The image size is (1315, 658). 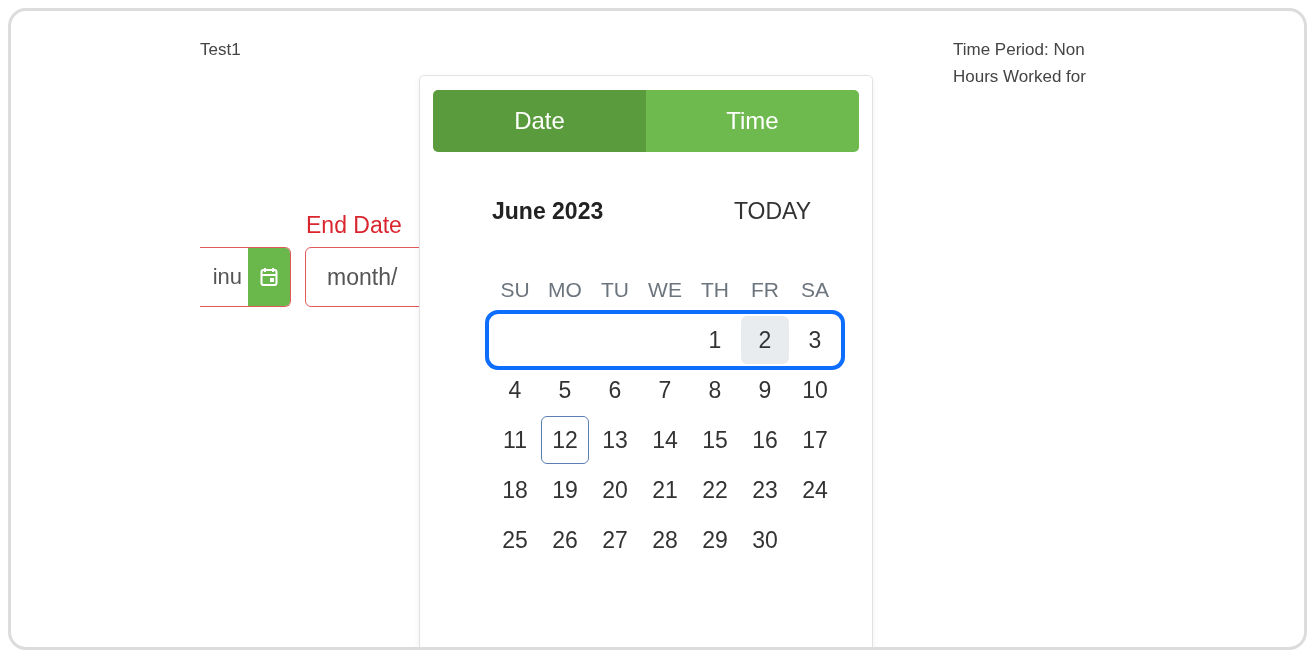 I want to click on calendar-day: 19, so click(x=565, y=490).